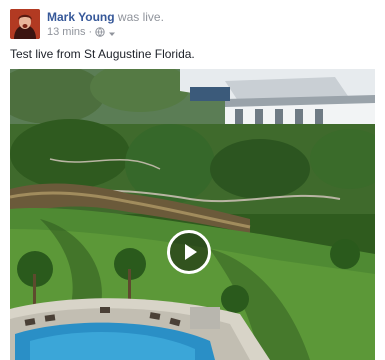 This screenshot has width=385, height=360. I want to click on play-icon, so click(191, 252).